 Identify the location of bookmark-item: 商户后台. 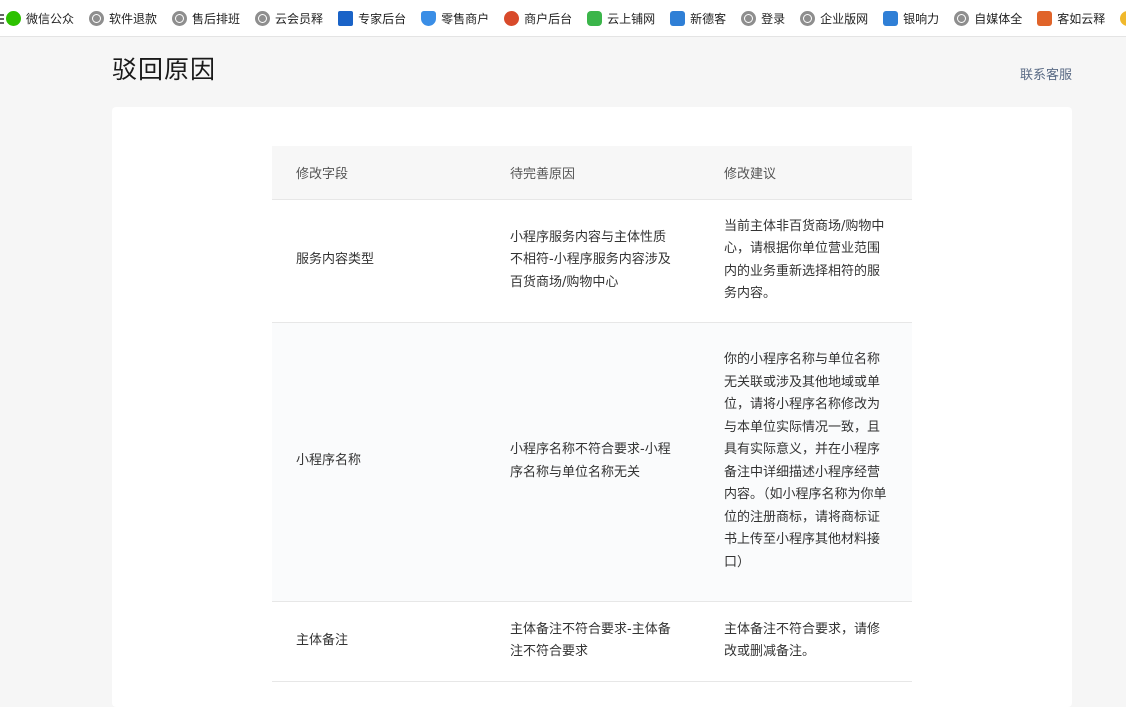
(538, 18).